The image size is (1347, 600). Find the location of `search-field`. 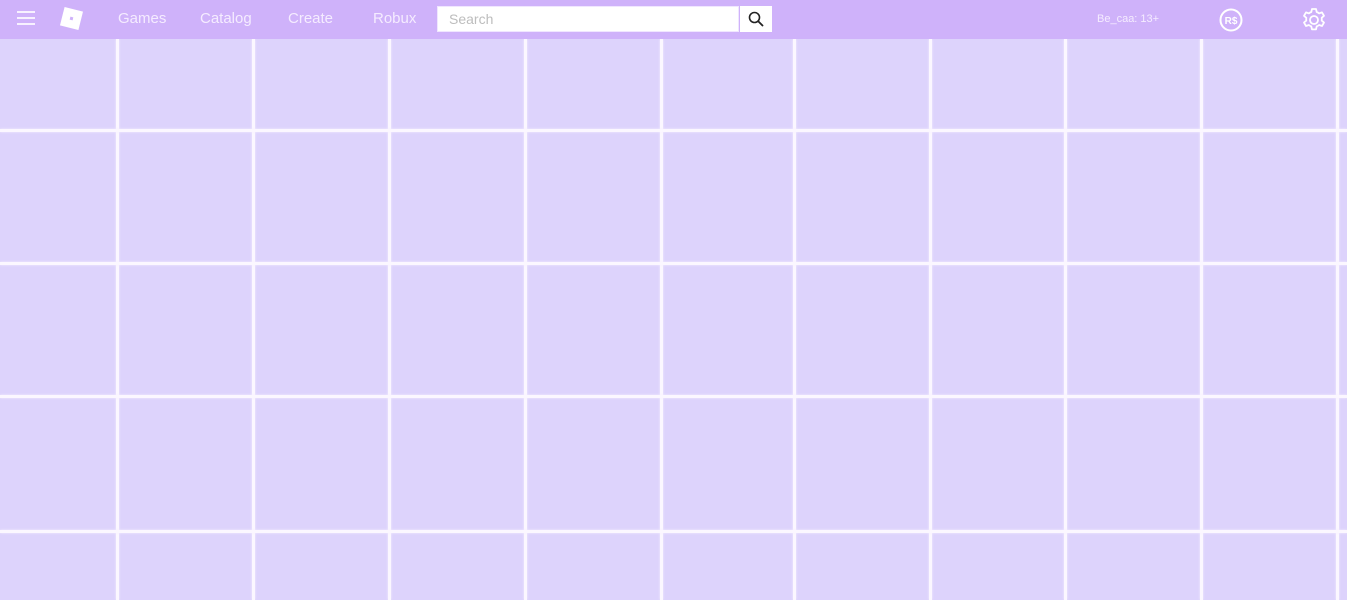

search-field is located at coordinates (588, 19).